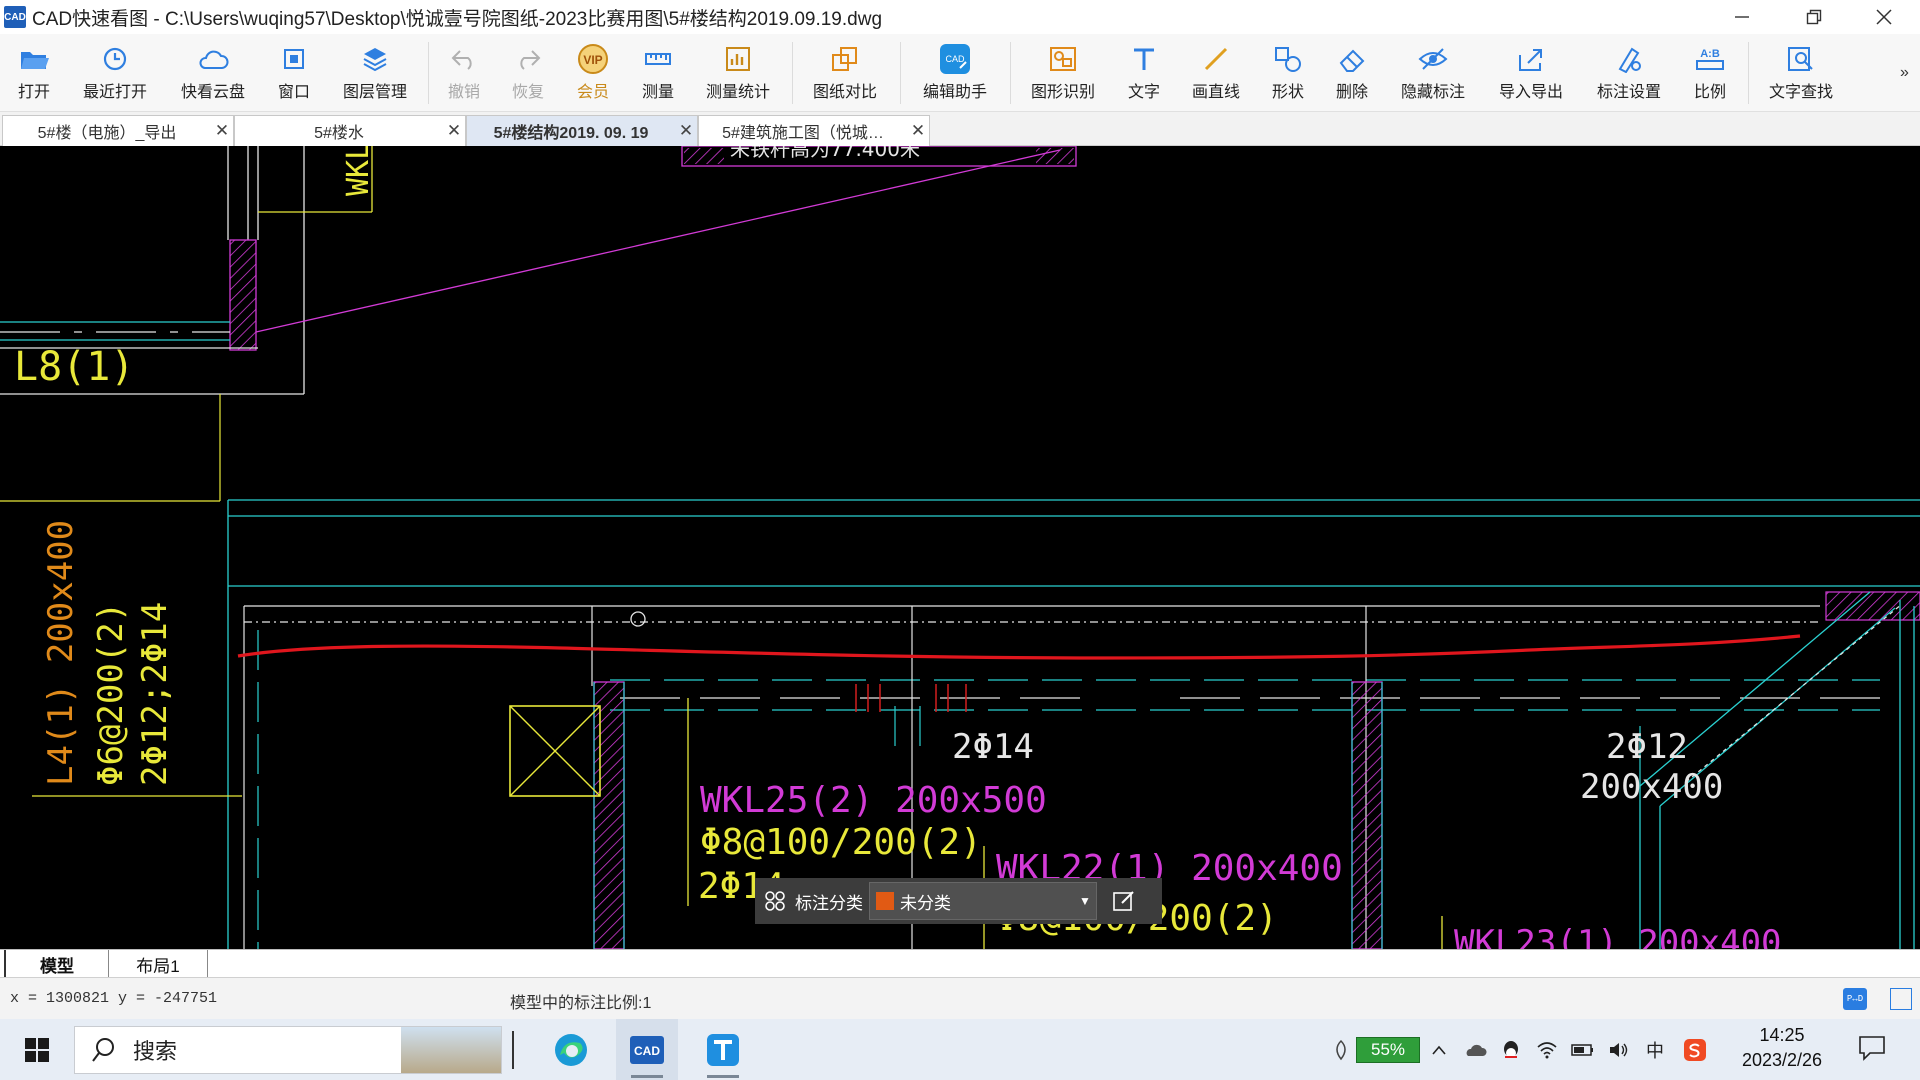  I want to click on tab-model: 模型, so click(56, 964).